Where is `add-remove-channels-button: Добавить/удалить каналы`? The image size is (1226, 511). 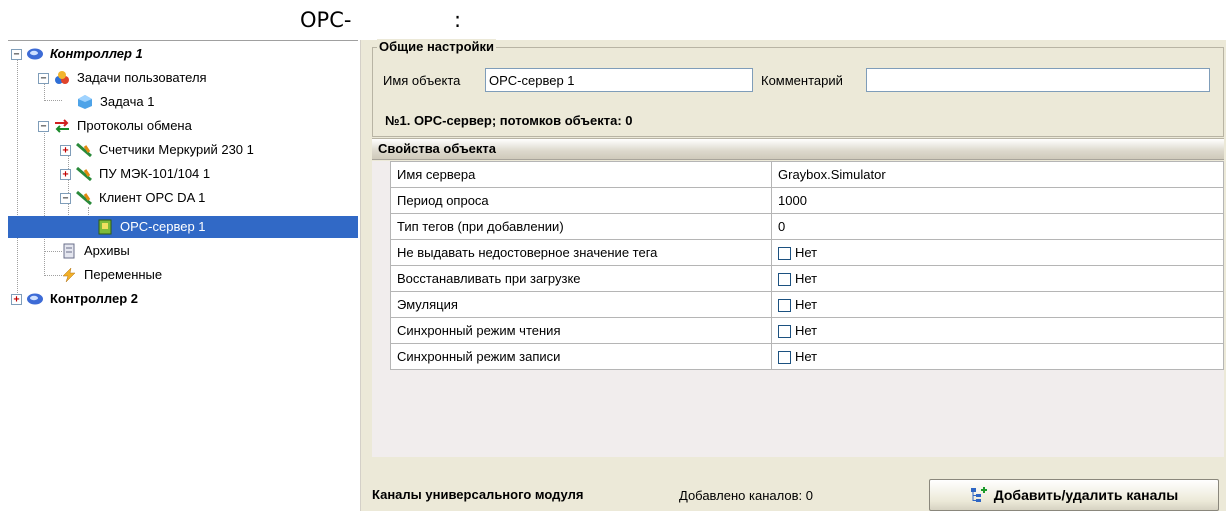
add-remove-channels-button: Добавить/удалить каналы is located at coordinates (1074, 495).